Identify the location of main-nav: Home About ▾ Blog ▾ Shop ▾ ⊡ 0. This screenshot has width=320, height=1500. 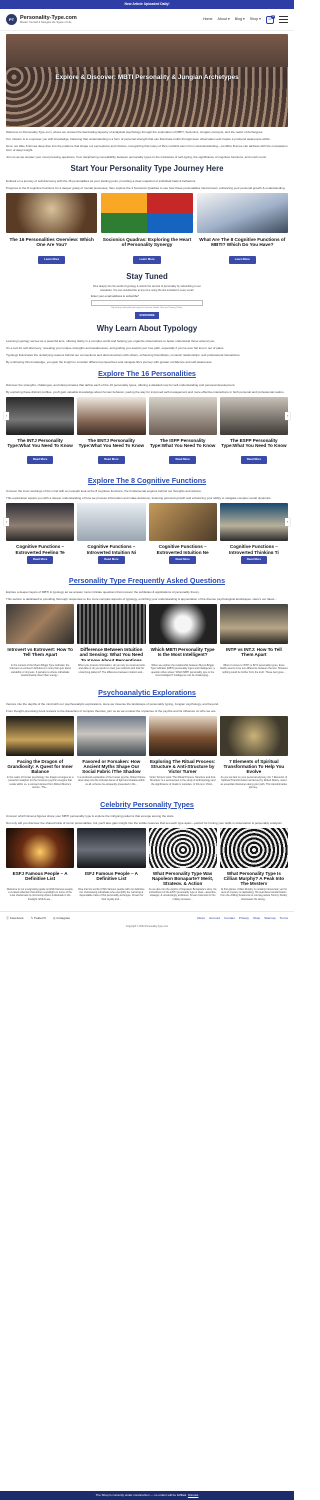
(245, 19).